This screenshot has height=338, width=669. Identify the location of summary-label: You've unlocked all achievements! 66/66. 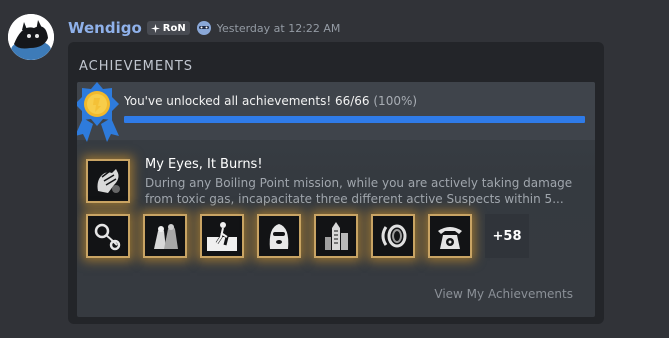
(247, 101).